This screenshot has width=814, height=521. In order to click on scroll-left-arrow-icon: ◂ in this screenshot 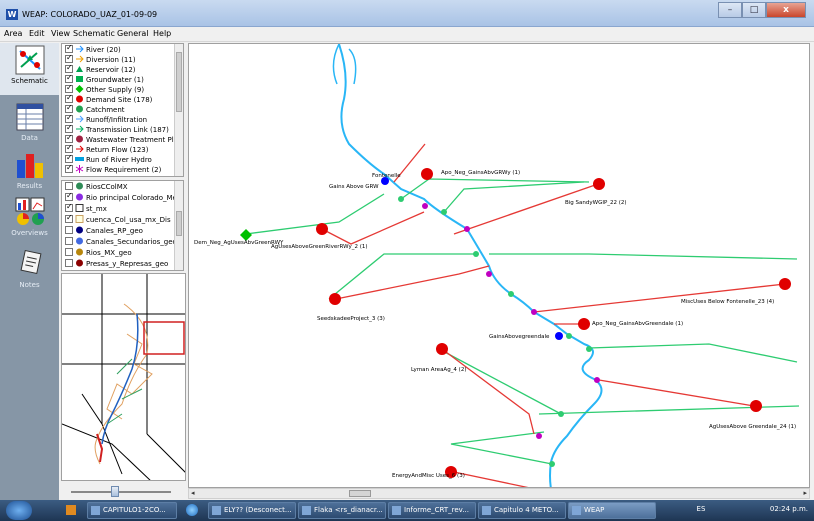, I will do `click(193, 493)`.